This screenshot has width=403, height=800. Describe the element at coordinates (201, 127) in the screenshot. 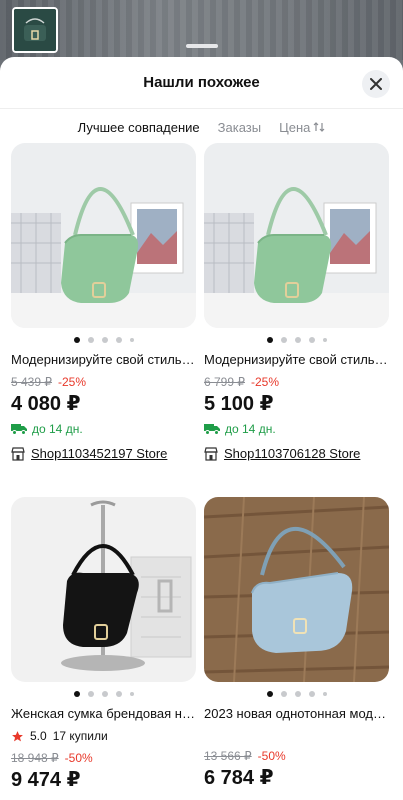

I see `sort-bar: Лучшее совпадение Заказы Цена` at that location.